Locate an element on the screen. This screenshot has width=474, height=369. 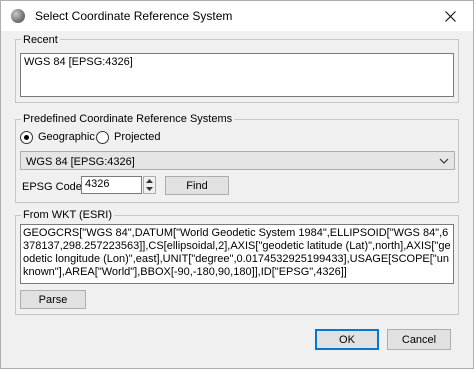
predefined-group-label: Predefined Coordinate Reference Systems is located at coordinates (128, 119).